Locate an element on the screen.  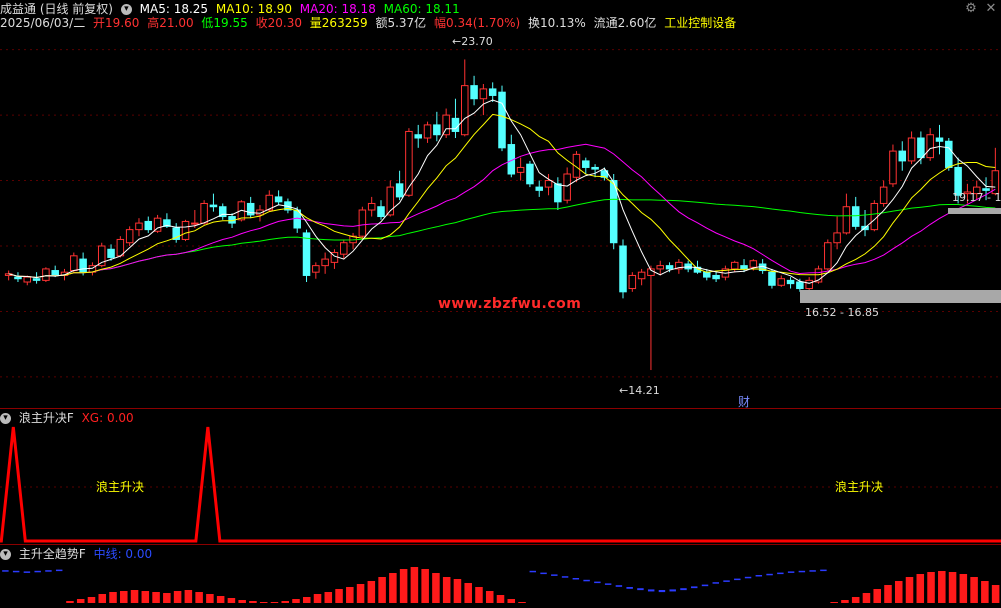
amount-label: 额5.37亿 is located at coordinates (401, 23).